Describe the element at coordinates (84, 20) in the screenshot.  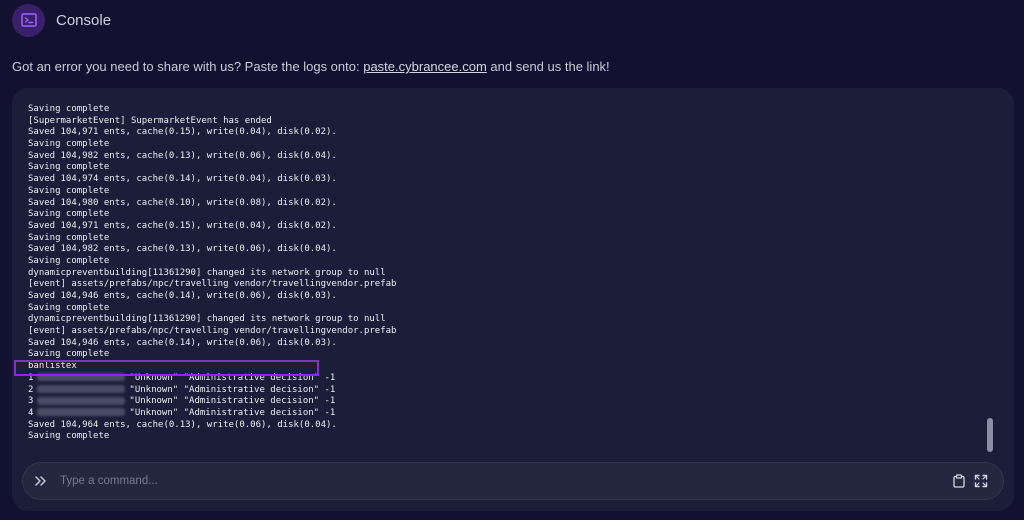
I see `page-title: Console` at that location.